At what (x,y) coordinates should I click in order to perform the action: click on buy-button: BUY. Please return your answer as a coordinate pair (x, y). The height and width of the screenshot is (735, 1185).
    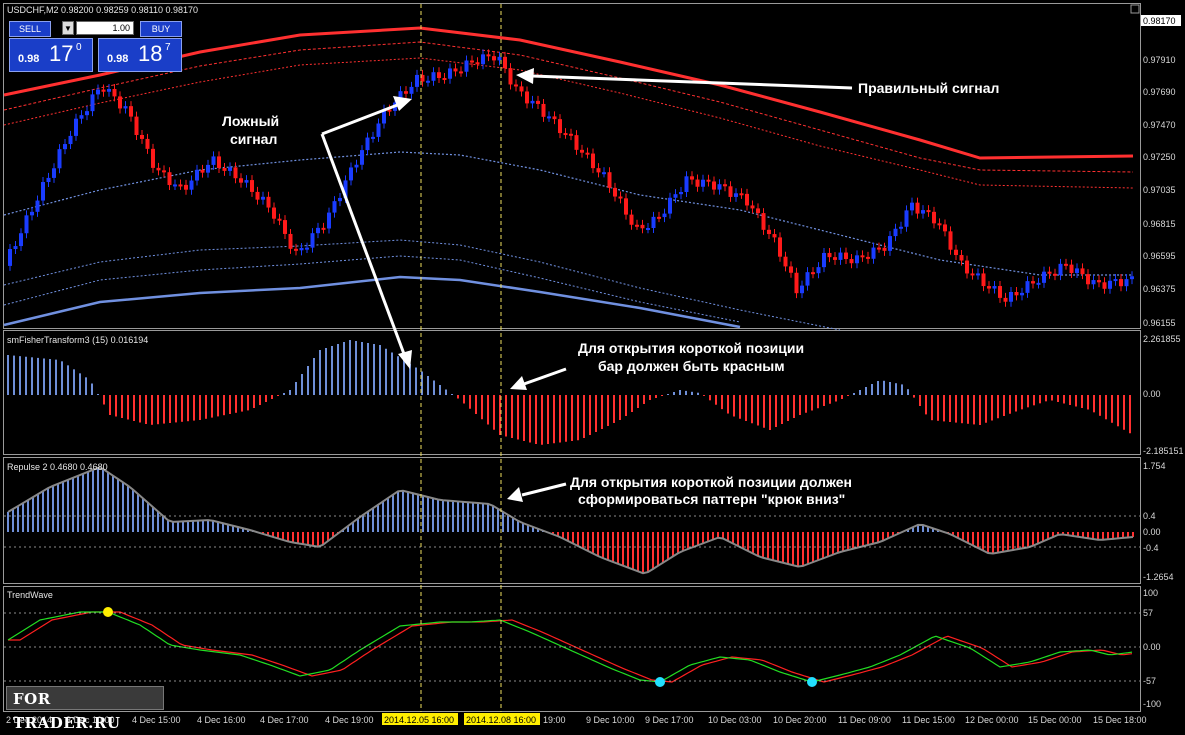
    Looking at the image, I should click on (161, 29).